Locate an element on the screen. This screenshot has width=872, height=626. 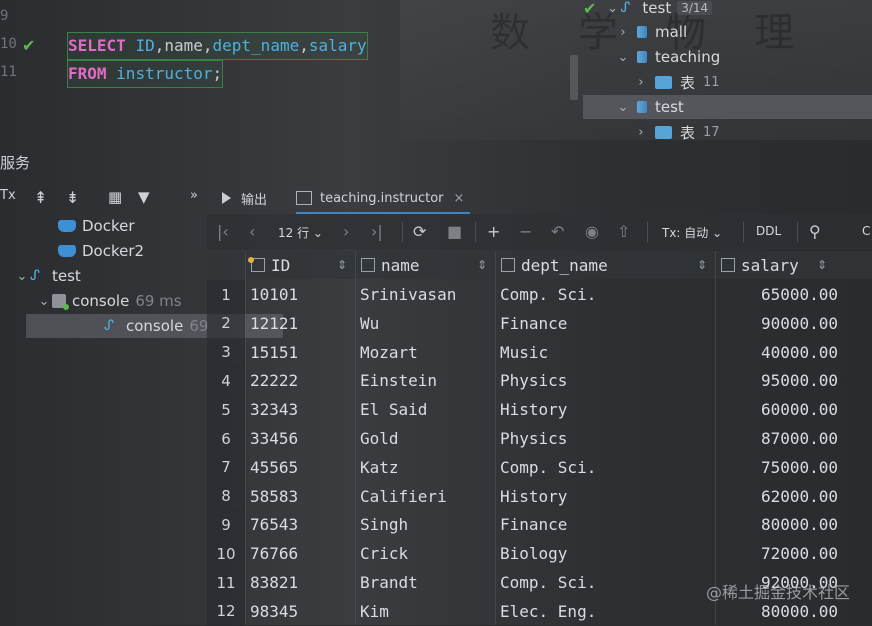
tree-item-表: › 表 17 is located at coordinates (676, 132).